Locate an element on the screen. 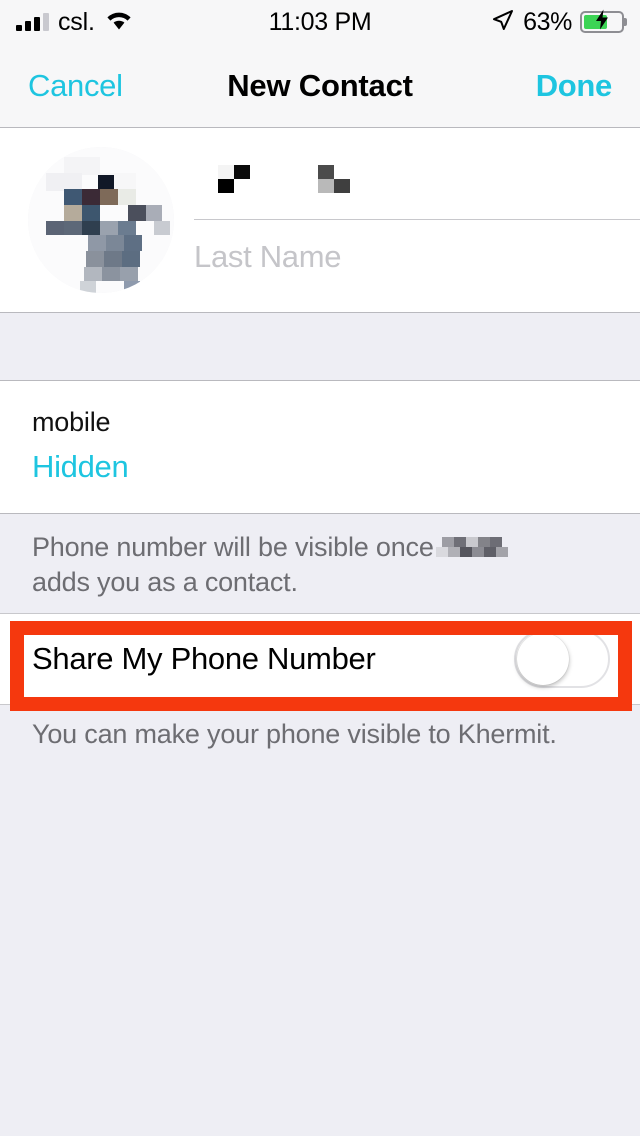  phone-type-label: mobile is located at coordinates (71, 422).